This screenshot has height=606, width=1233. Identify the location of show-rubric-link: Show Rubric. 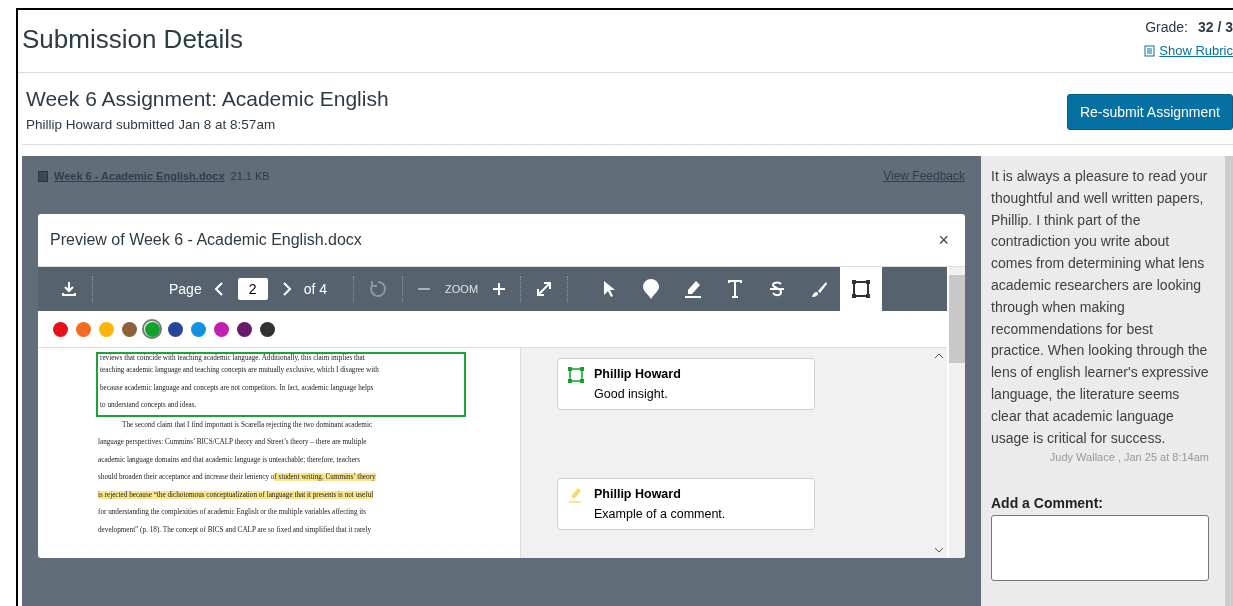
(1188, 50).